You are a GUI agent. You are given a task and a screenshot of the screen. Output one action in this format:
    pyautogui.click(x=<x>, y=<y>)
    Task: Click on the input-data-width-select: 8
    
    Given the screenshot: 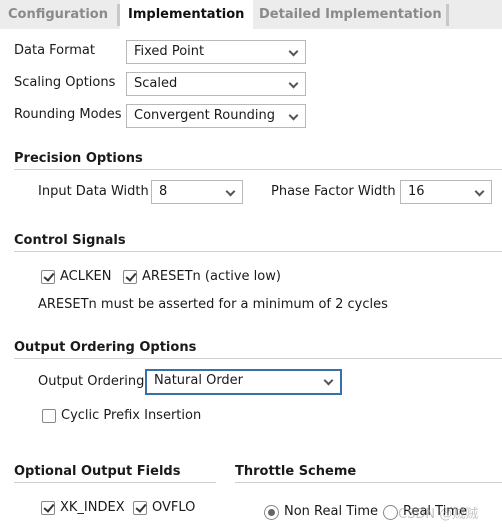 What is the action you would take?
    pyautogui.click(x=197, y=192)
    